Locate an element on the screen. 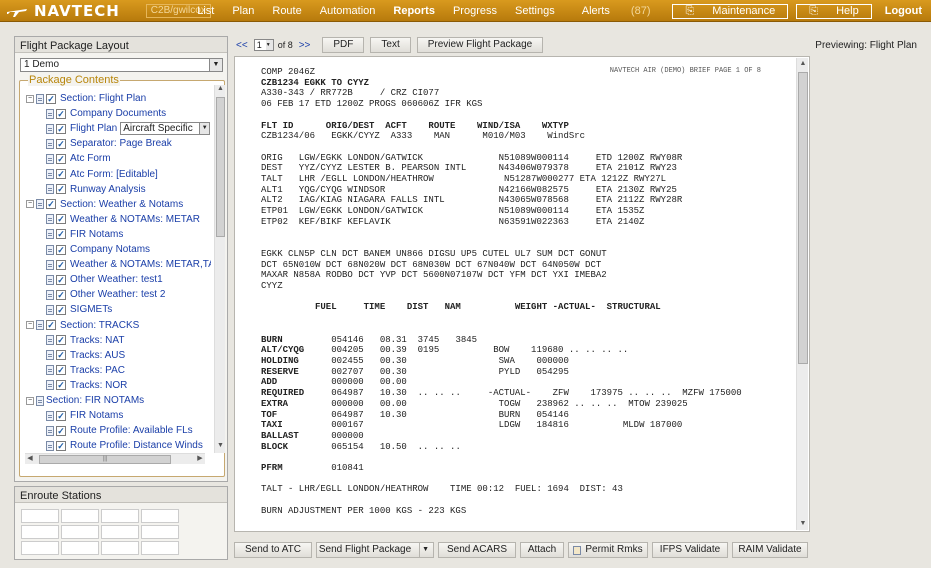 The image size is (931, 568). tree-item: ✓ Atc Form is located at coordinates (78, 158).